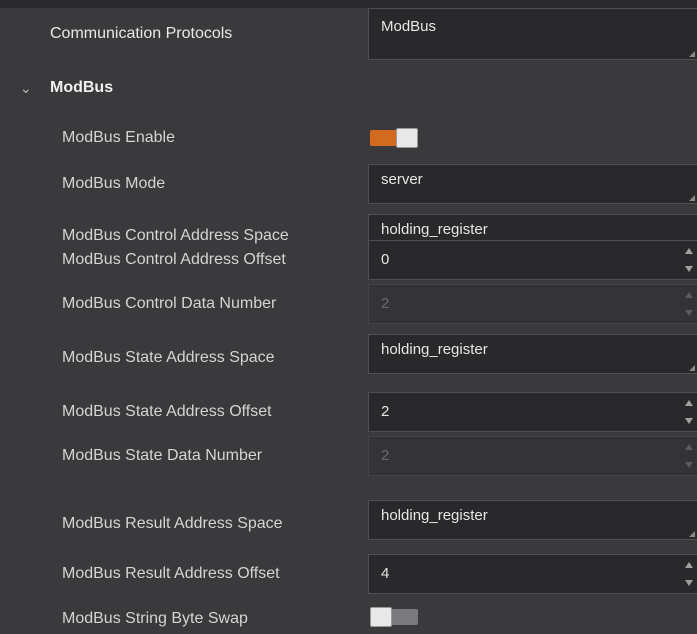 The width and height of the screenshot is (697, 634). What do you see at coordinates (348, 574) in the screenshot?
I see `modbus-result-address-offset-row: ModBus Result Address Offset 4` at bounding box center [348, 574].